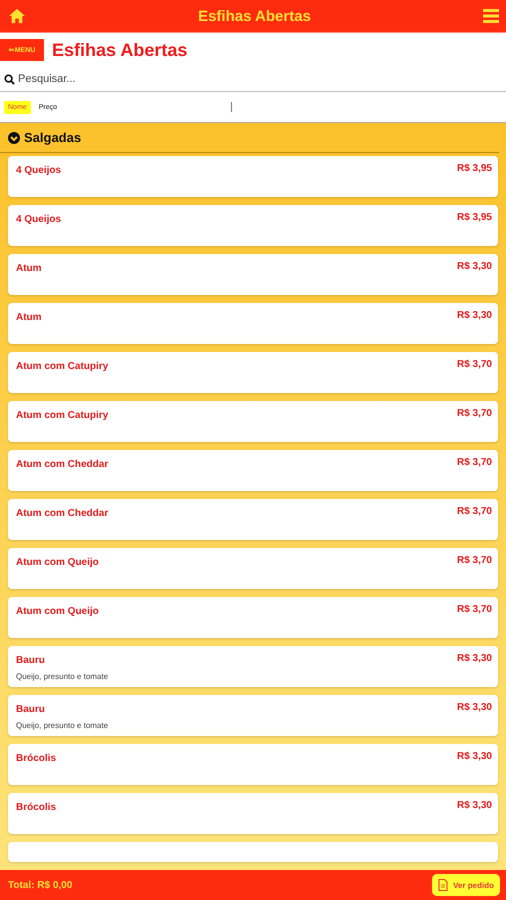  I want to click on chevron-circle-icon, so click(14, 138).